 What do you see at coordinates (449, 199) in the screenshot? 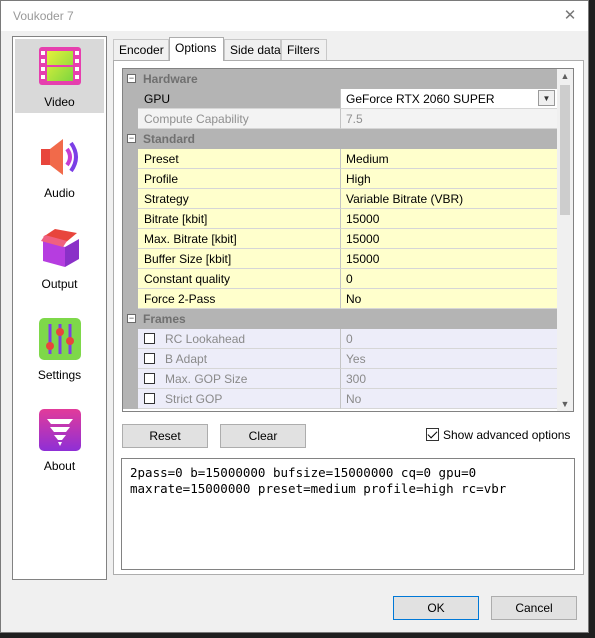
I see `property-value: Variable Bitrate (VBR)` at bounding box center [449, 199].